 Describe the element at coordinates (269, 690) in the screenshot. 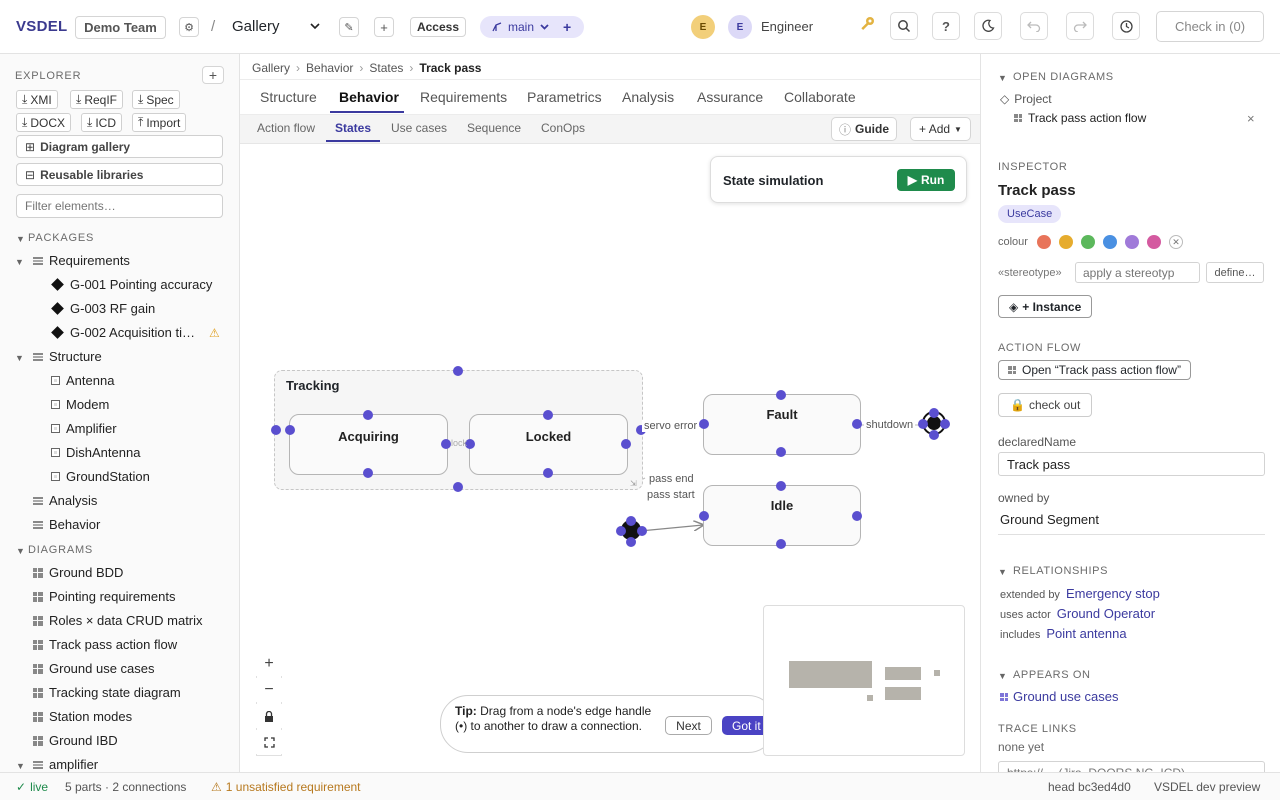

I see `zoom-out-icon: −` at that location.